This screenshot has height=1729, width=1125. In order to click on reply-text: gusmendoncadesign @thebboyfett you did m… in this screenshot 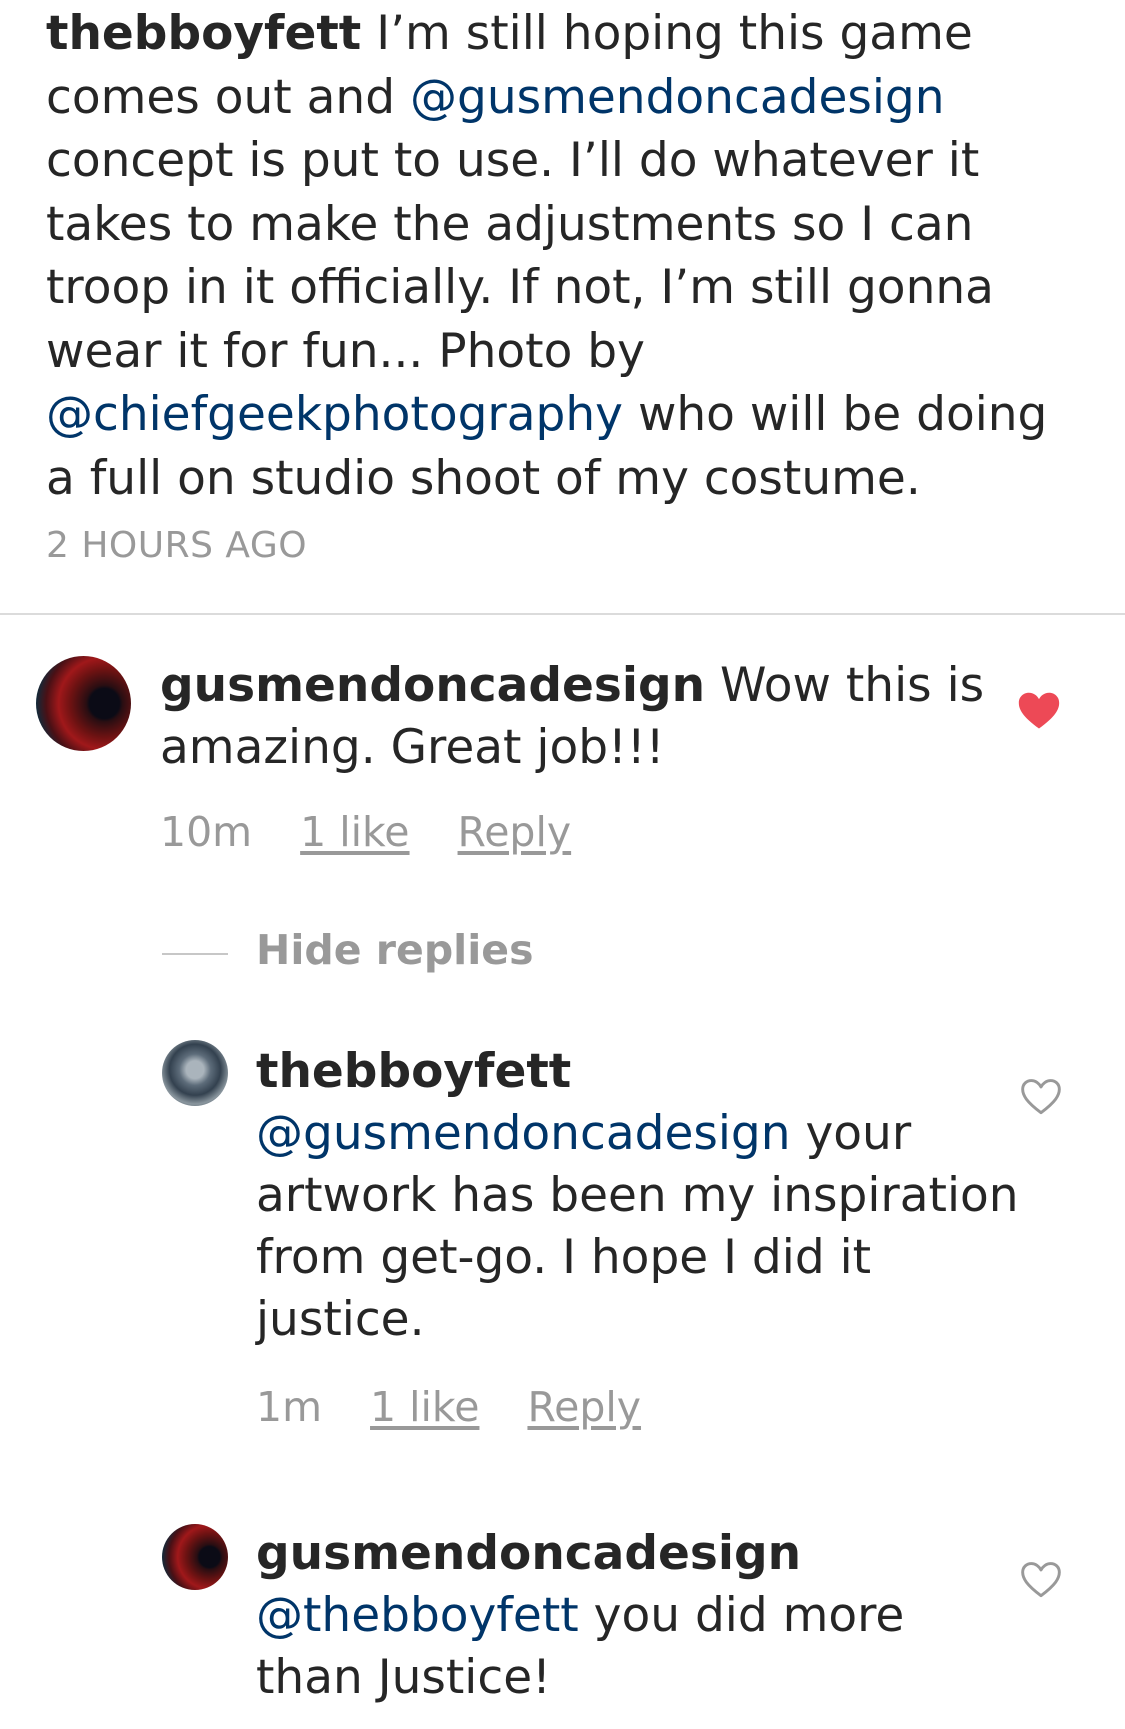, I will do `click(641, 1616)`.